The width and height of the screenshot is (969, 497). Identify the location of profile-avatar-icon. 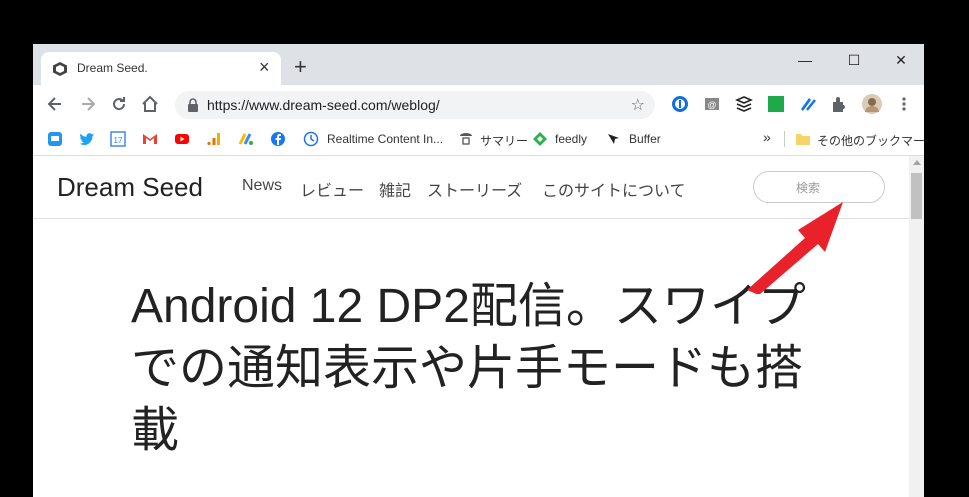
(872, 104).